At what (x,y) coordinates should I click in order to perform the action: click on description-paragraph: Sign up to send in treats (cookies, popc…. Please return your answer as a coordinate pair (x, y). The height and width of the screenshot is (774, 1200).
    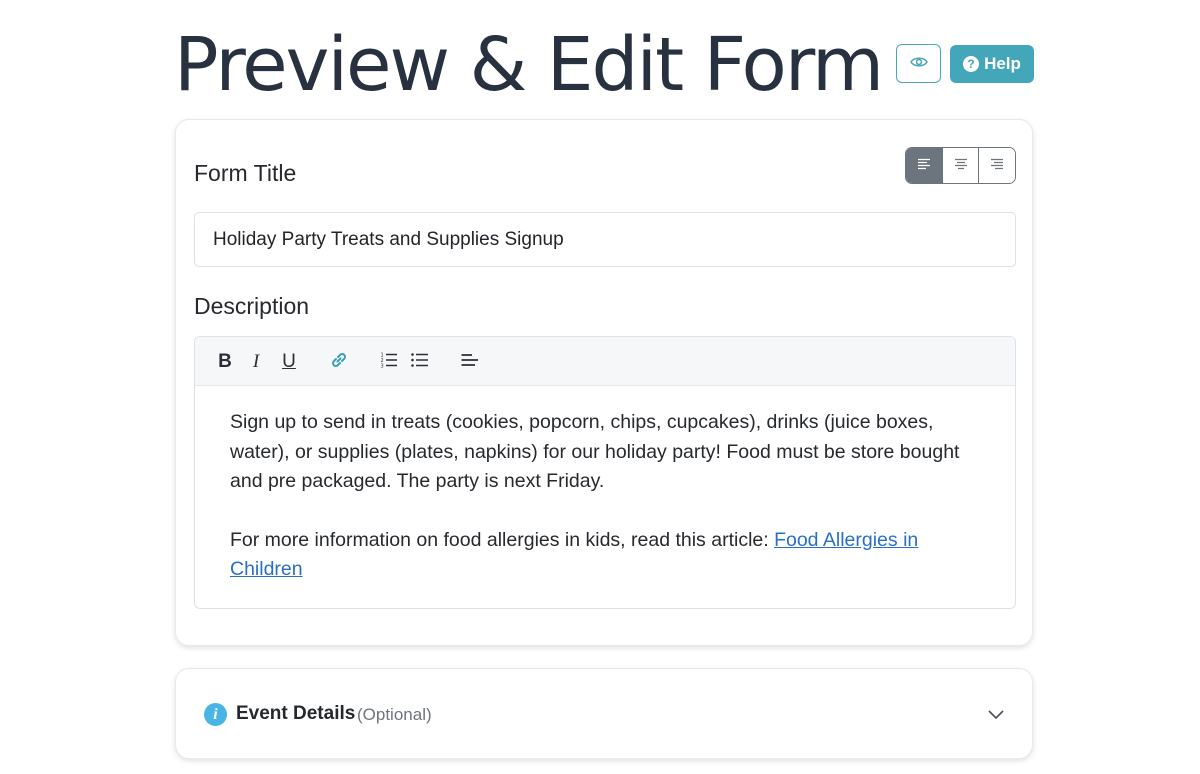
    Looking at the image, I should click on (595, 451).